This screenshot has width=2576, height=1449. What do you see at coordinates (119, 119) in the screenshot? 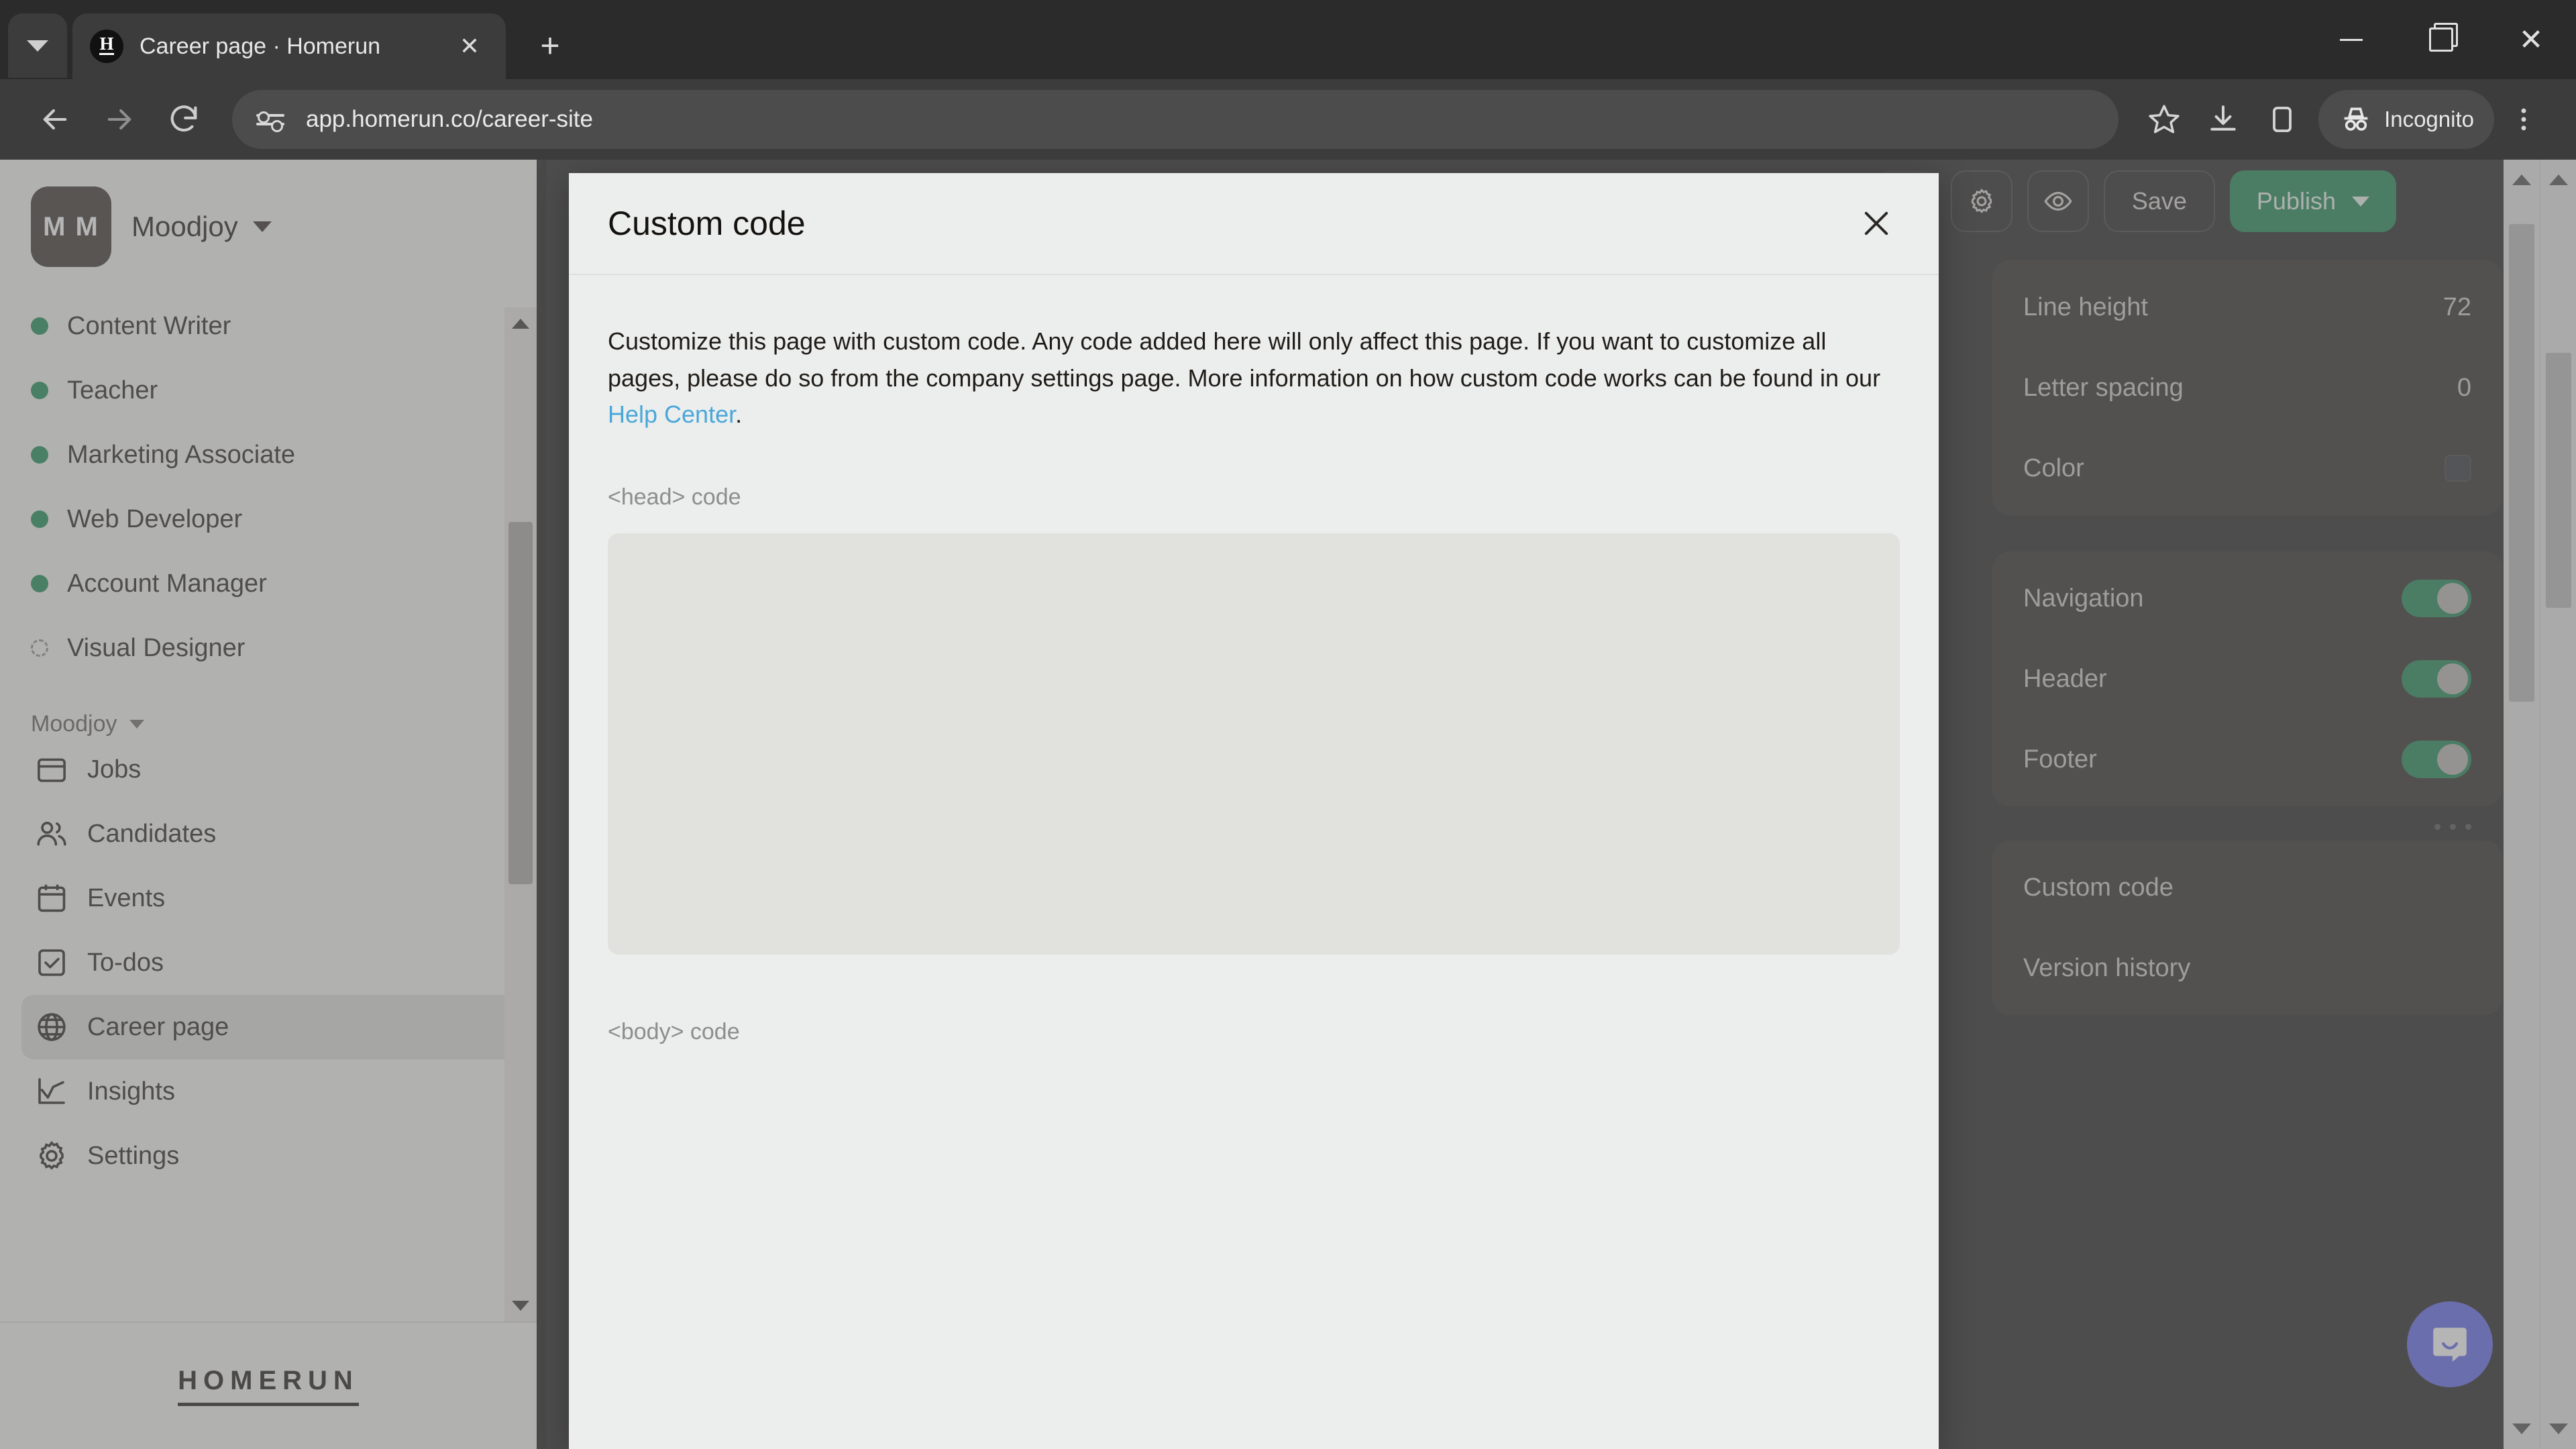
I see `forward-button` at bounding box center [119, 119].